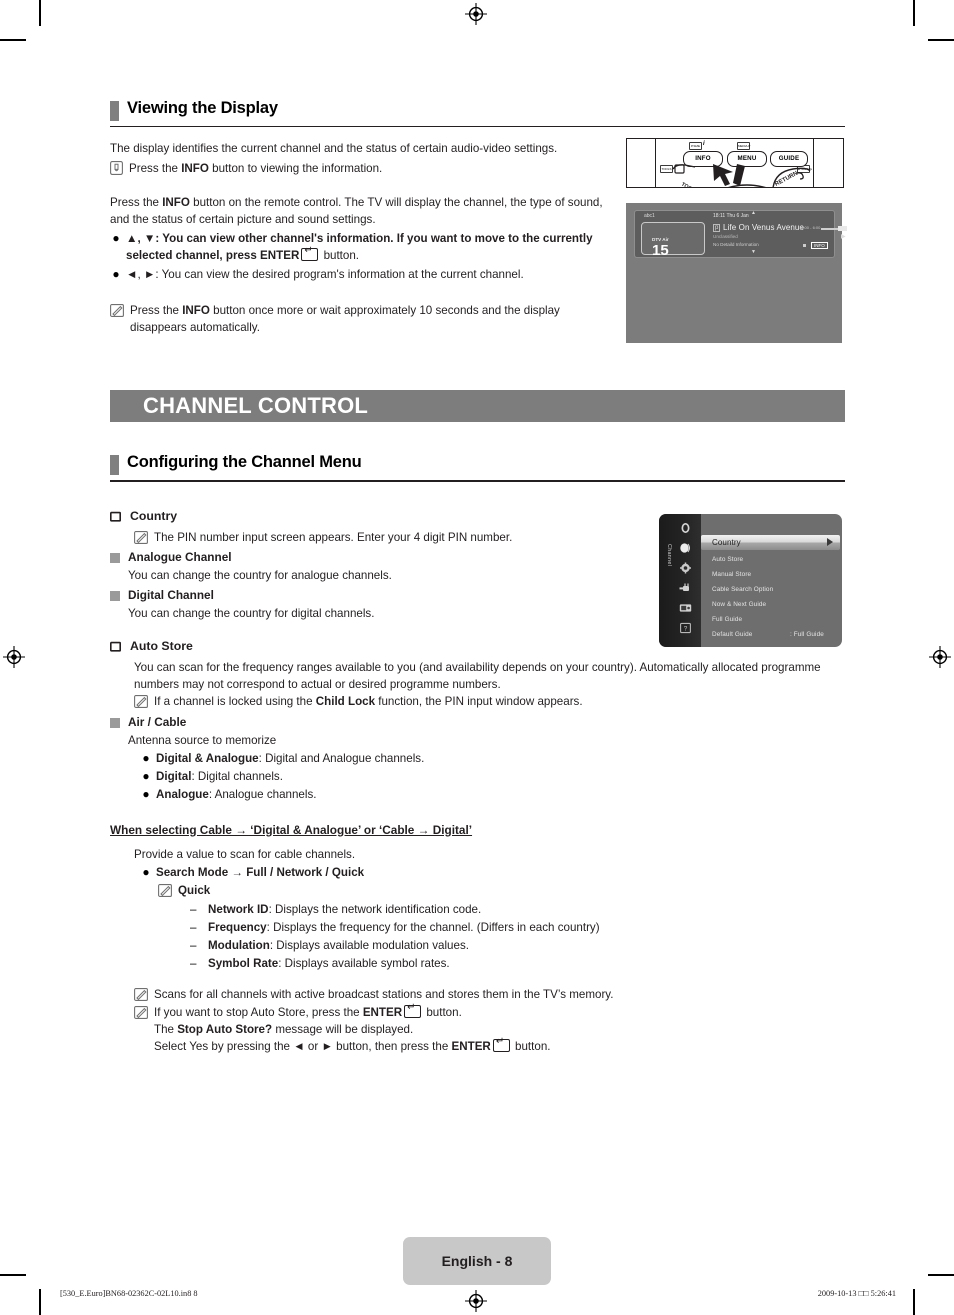 Image resolution: width=954 pixels, height=1315 pixels. Describe the element at coordinates (736, 244) in the screenshot. I see `tv-detail-info: No Detaild Information` at that location.